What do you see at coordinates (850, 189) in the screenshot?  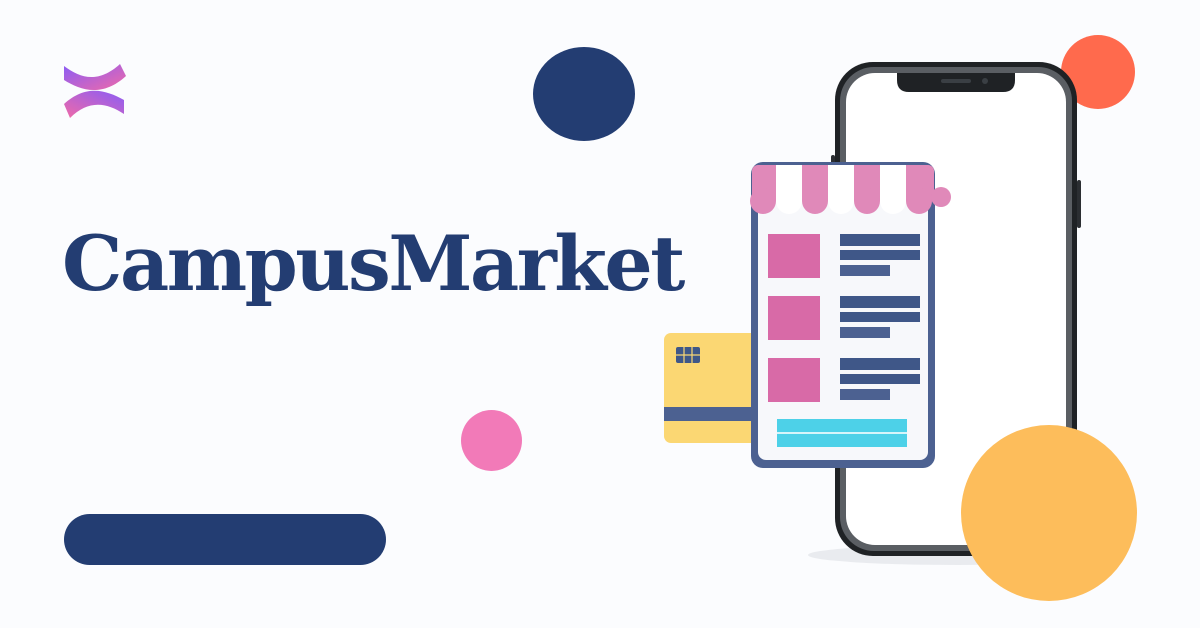 I see `shop-awning` at bounding box center [850, 189].